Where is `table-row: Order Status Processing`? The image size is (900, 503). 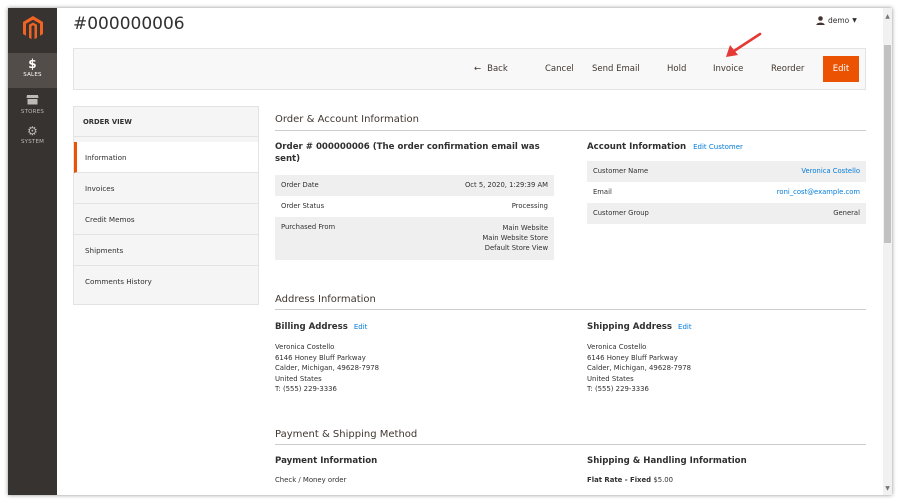
table-row: Order Status Processing is located at coordinates (414, 206).